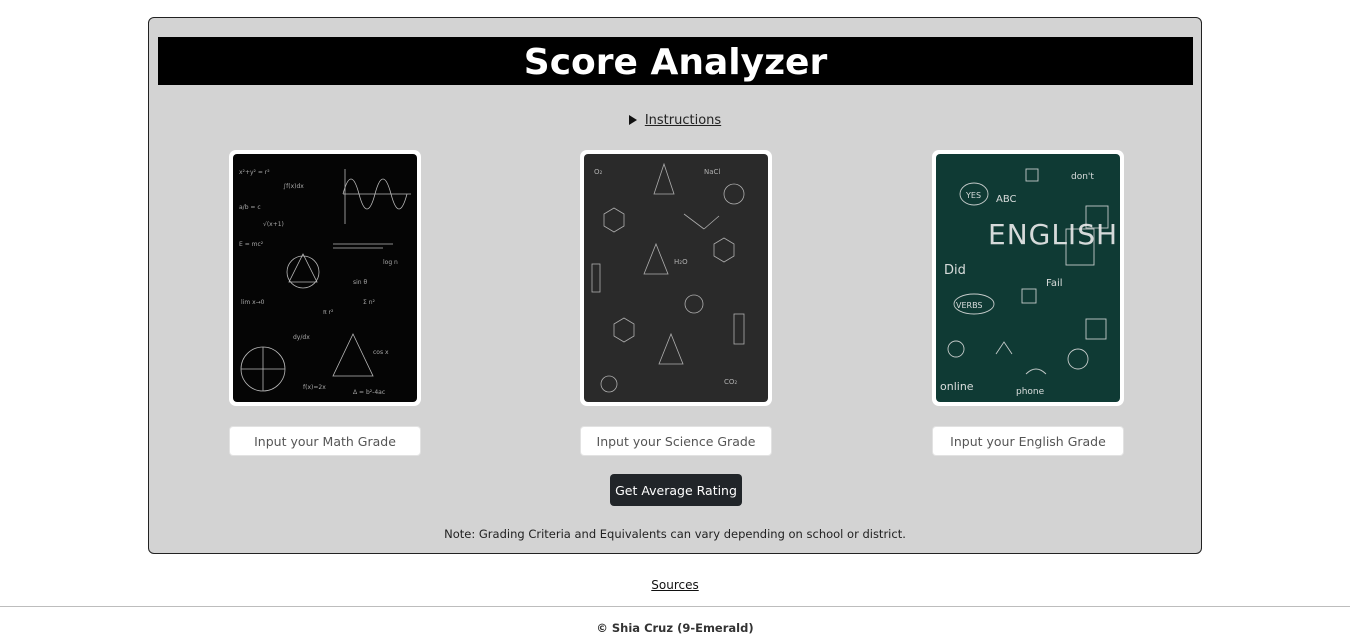 This screenshot has height=637, width=1350. What do you see at coordinates (676, 490) in the screenshot?
I see `get-average-rating-button: Get Average Rating` at bounding box center [676, 490].